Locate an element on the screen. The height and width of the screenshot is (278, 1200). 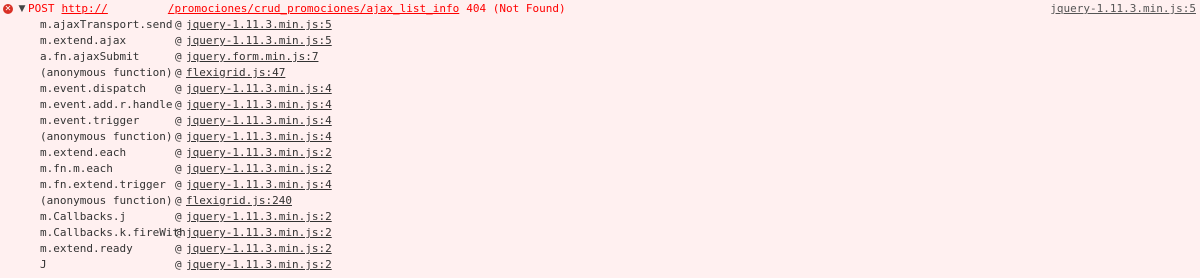
source-link: jquery-1.11.3.min.js:5 is located at coordinates (1123, 9).